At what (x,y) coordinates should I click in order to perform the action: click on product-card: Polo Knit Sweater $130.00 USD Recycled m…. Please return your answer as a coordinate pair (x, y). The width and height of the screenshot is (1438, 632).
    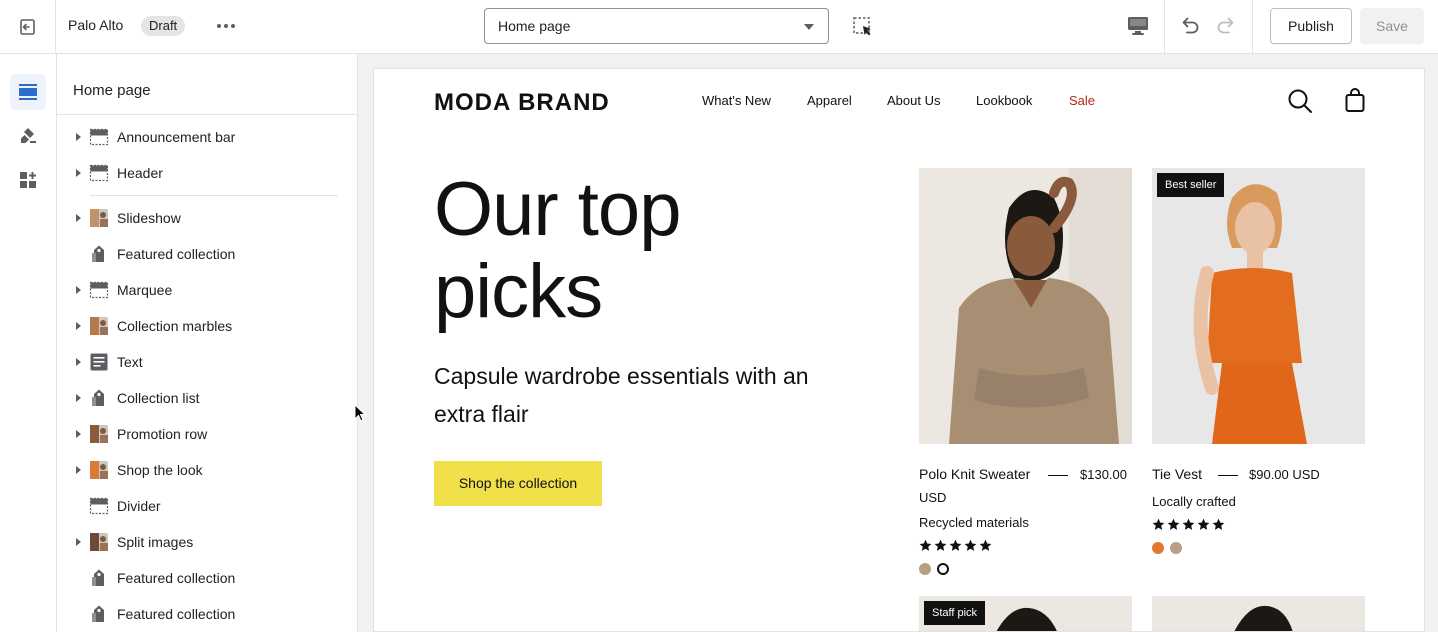
    Looking at the image, I should click on (1025, 371).